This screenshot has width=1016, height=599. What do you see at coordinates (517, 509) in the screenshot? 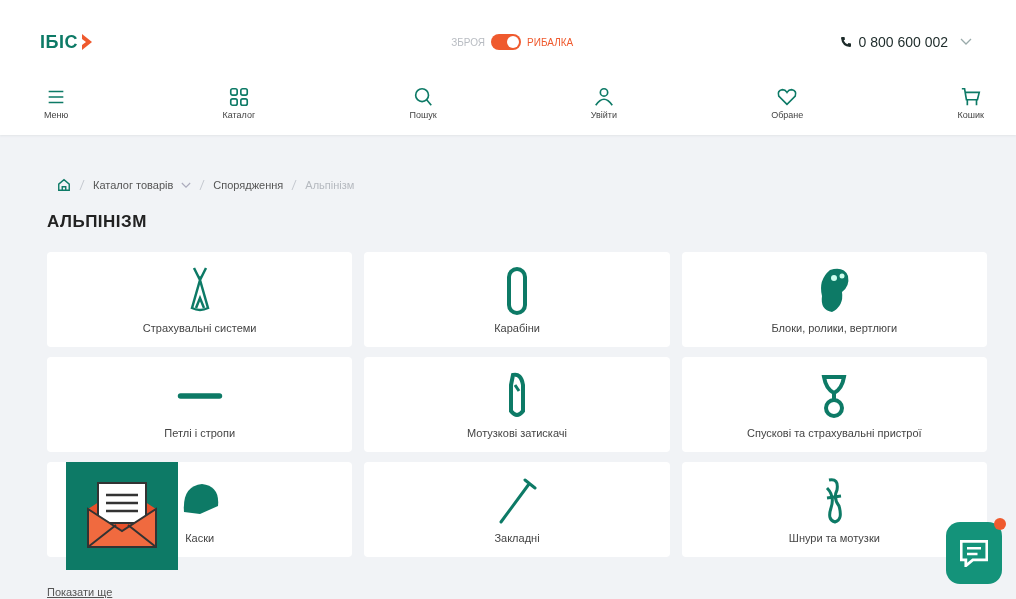
I see `category-card: Закладні` at bounding box center [517, 509].